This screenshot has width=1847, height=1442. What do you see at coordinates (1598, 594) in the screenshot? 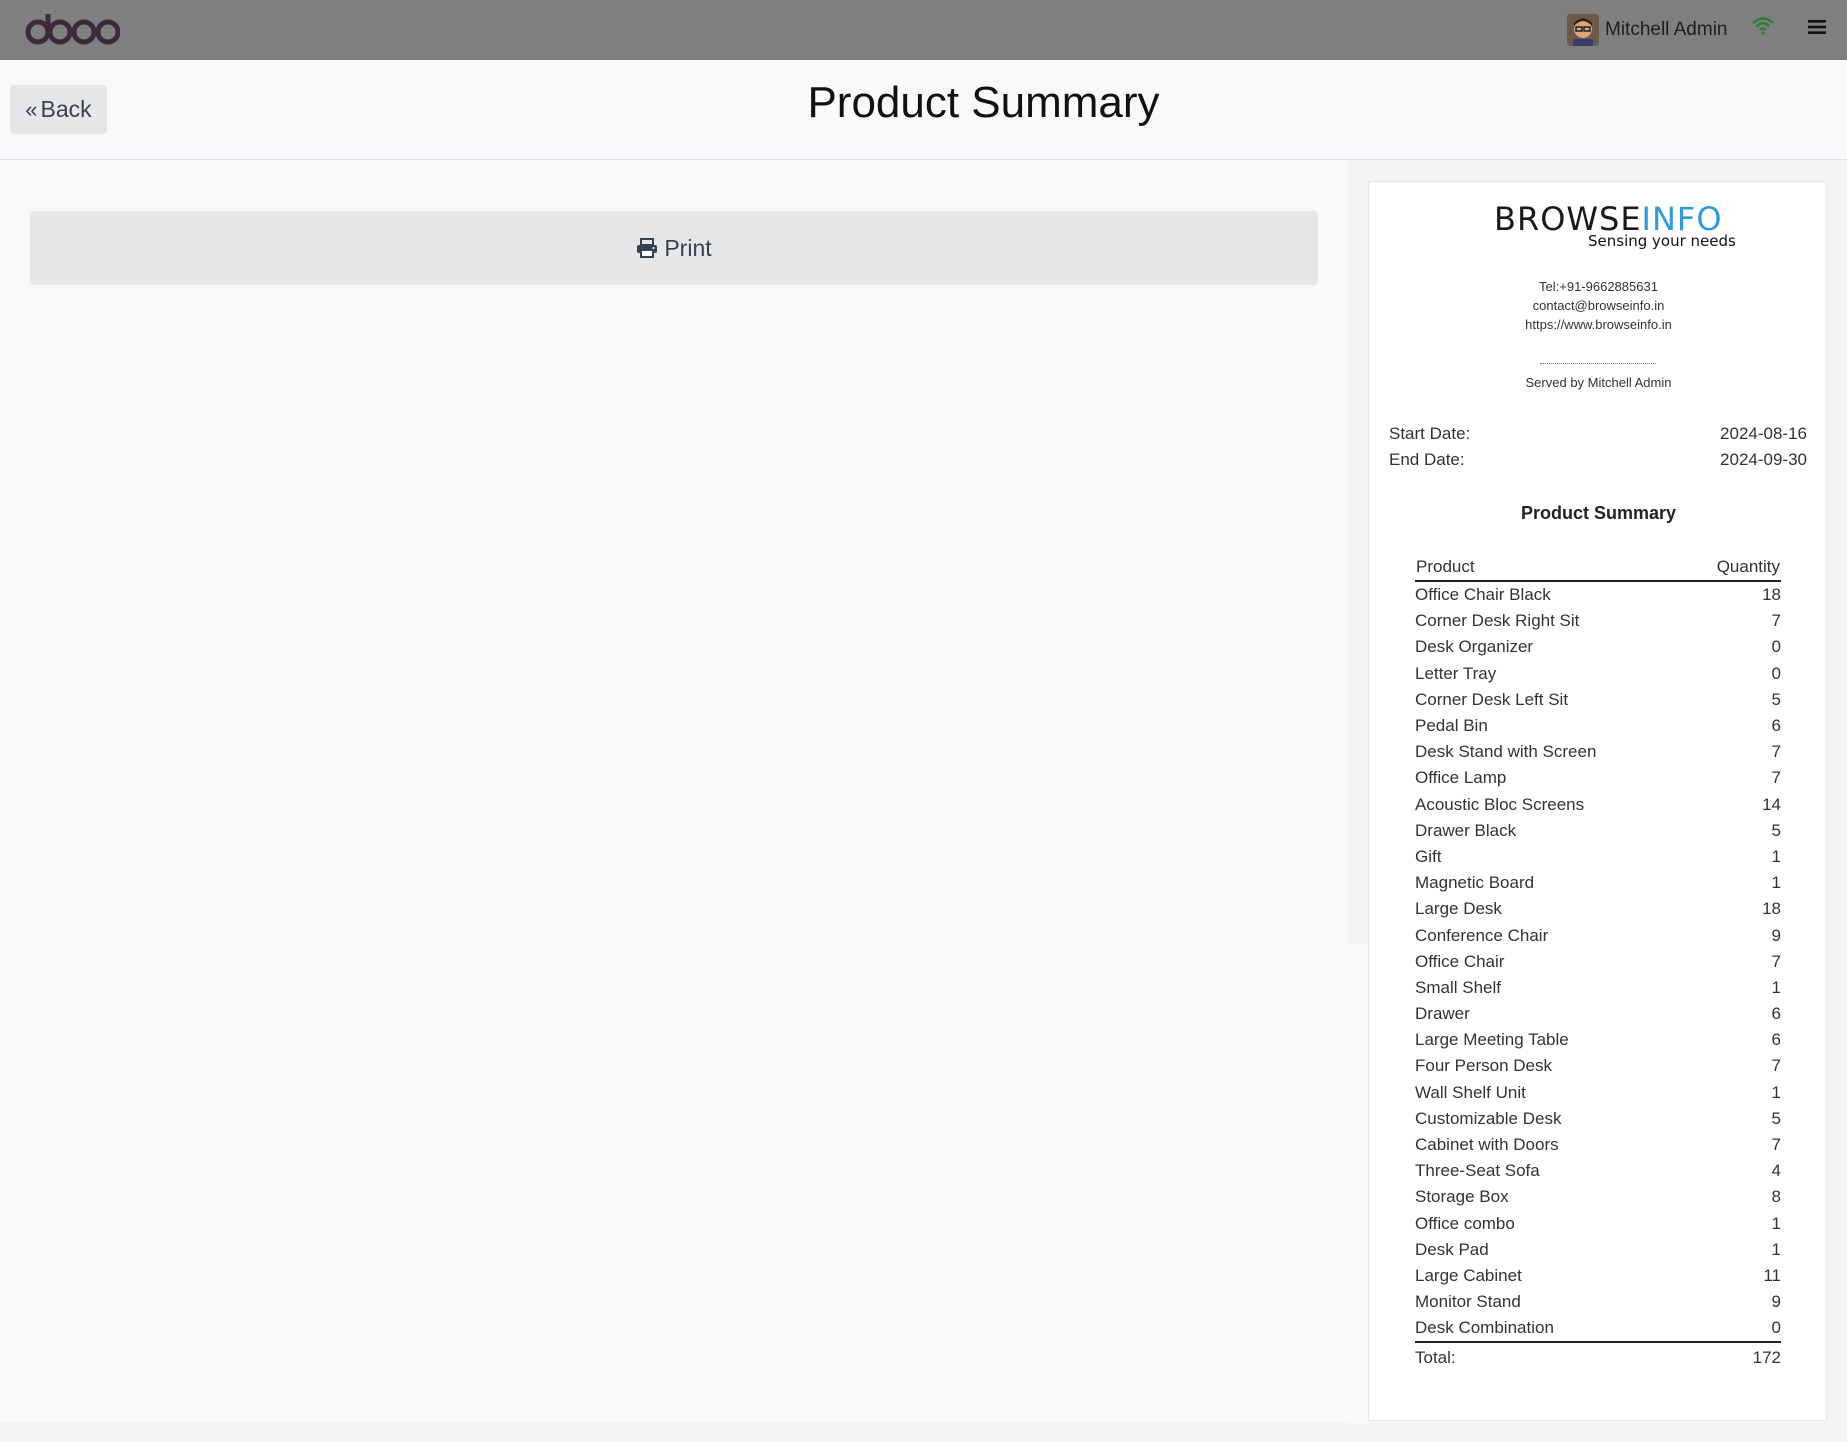
I see `table-row: Office Chair Black 18` at bounding box center [1598, 594].